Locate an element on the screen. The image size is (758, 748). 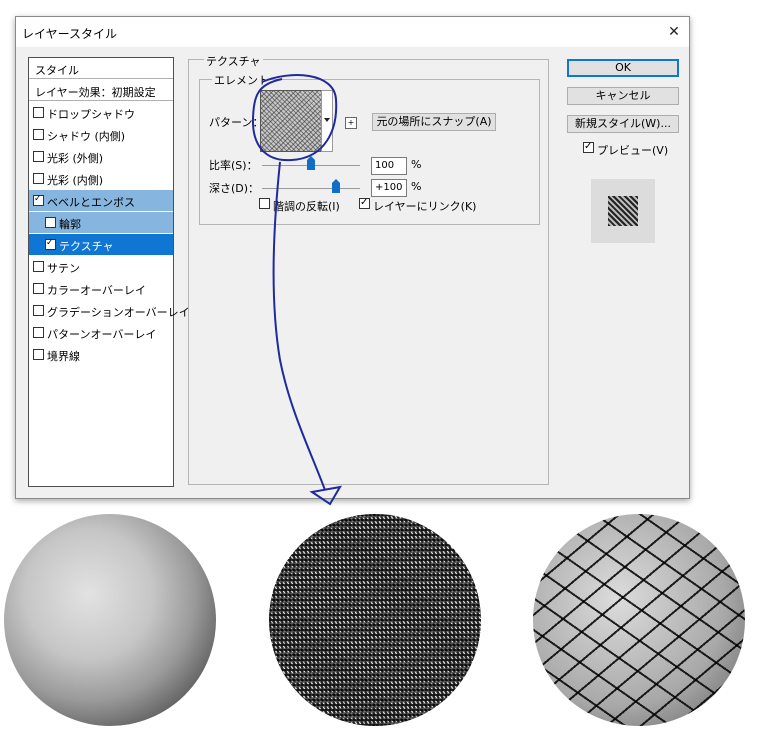
annotation-arrow-line is located at coordinates (299, 326).